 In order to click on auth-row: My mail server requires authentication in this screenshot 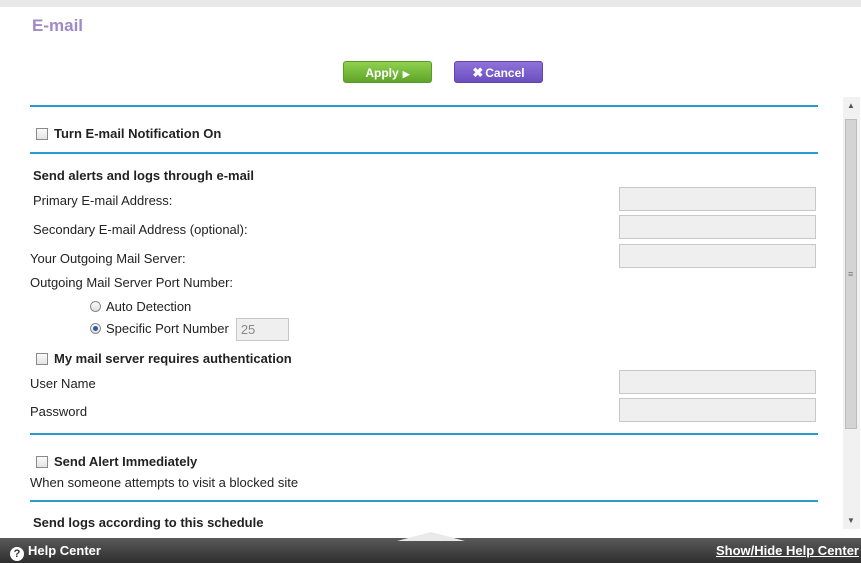, I will do `click(164, 358)`.